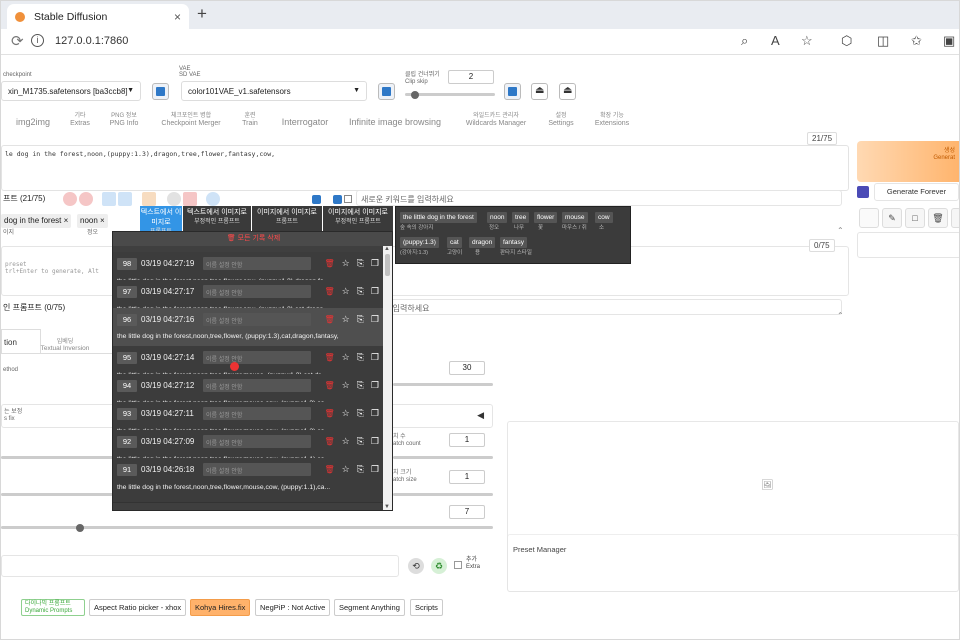 This screenshot has height=640, width=960. What do you see at coordinates (840, 230) in the screenshot?
I see `collapse-icon: ⌃` at bounding box center [840, 230].